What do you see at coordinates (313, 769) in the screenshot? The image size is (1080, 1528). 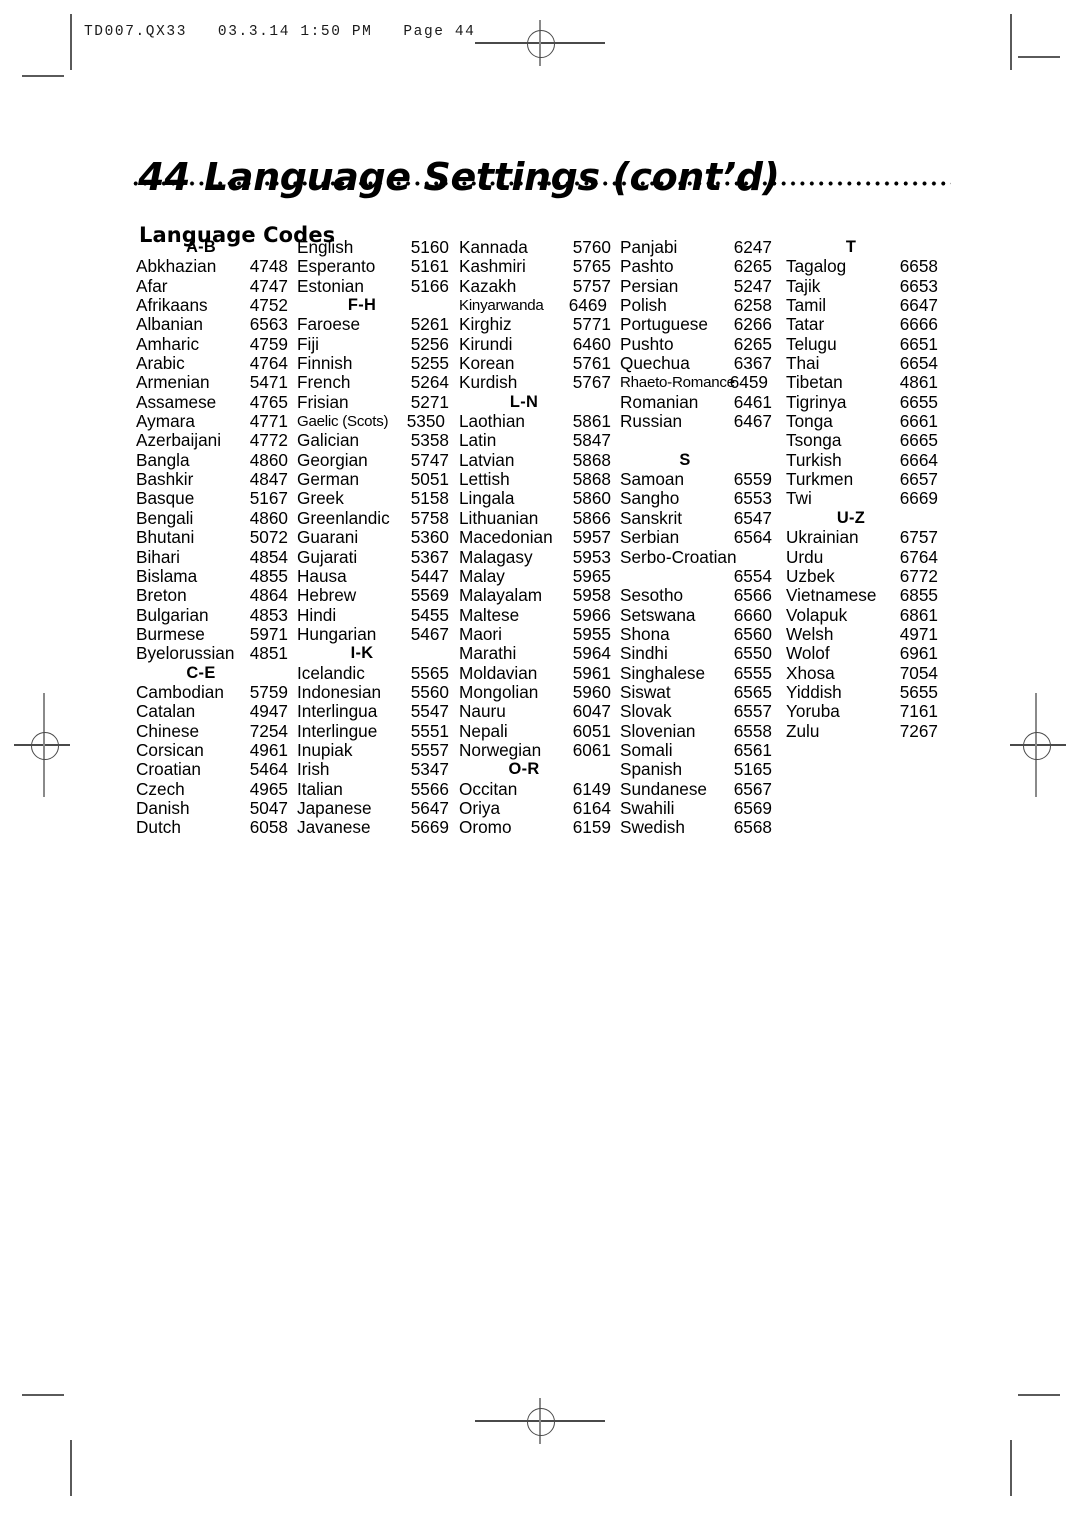 I see `language-name: Irish` at bounding box center [313, 769].